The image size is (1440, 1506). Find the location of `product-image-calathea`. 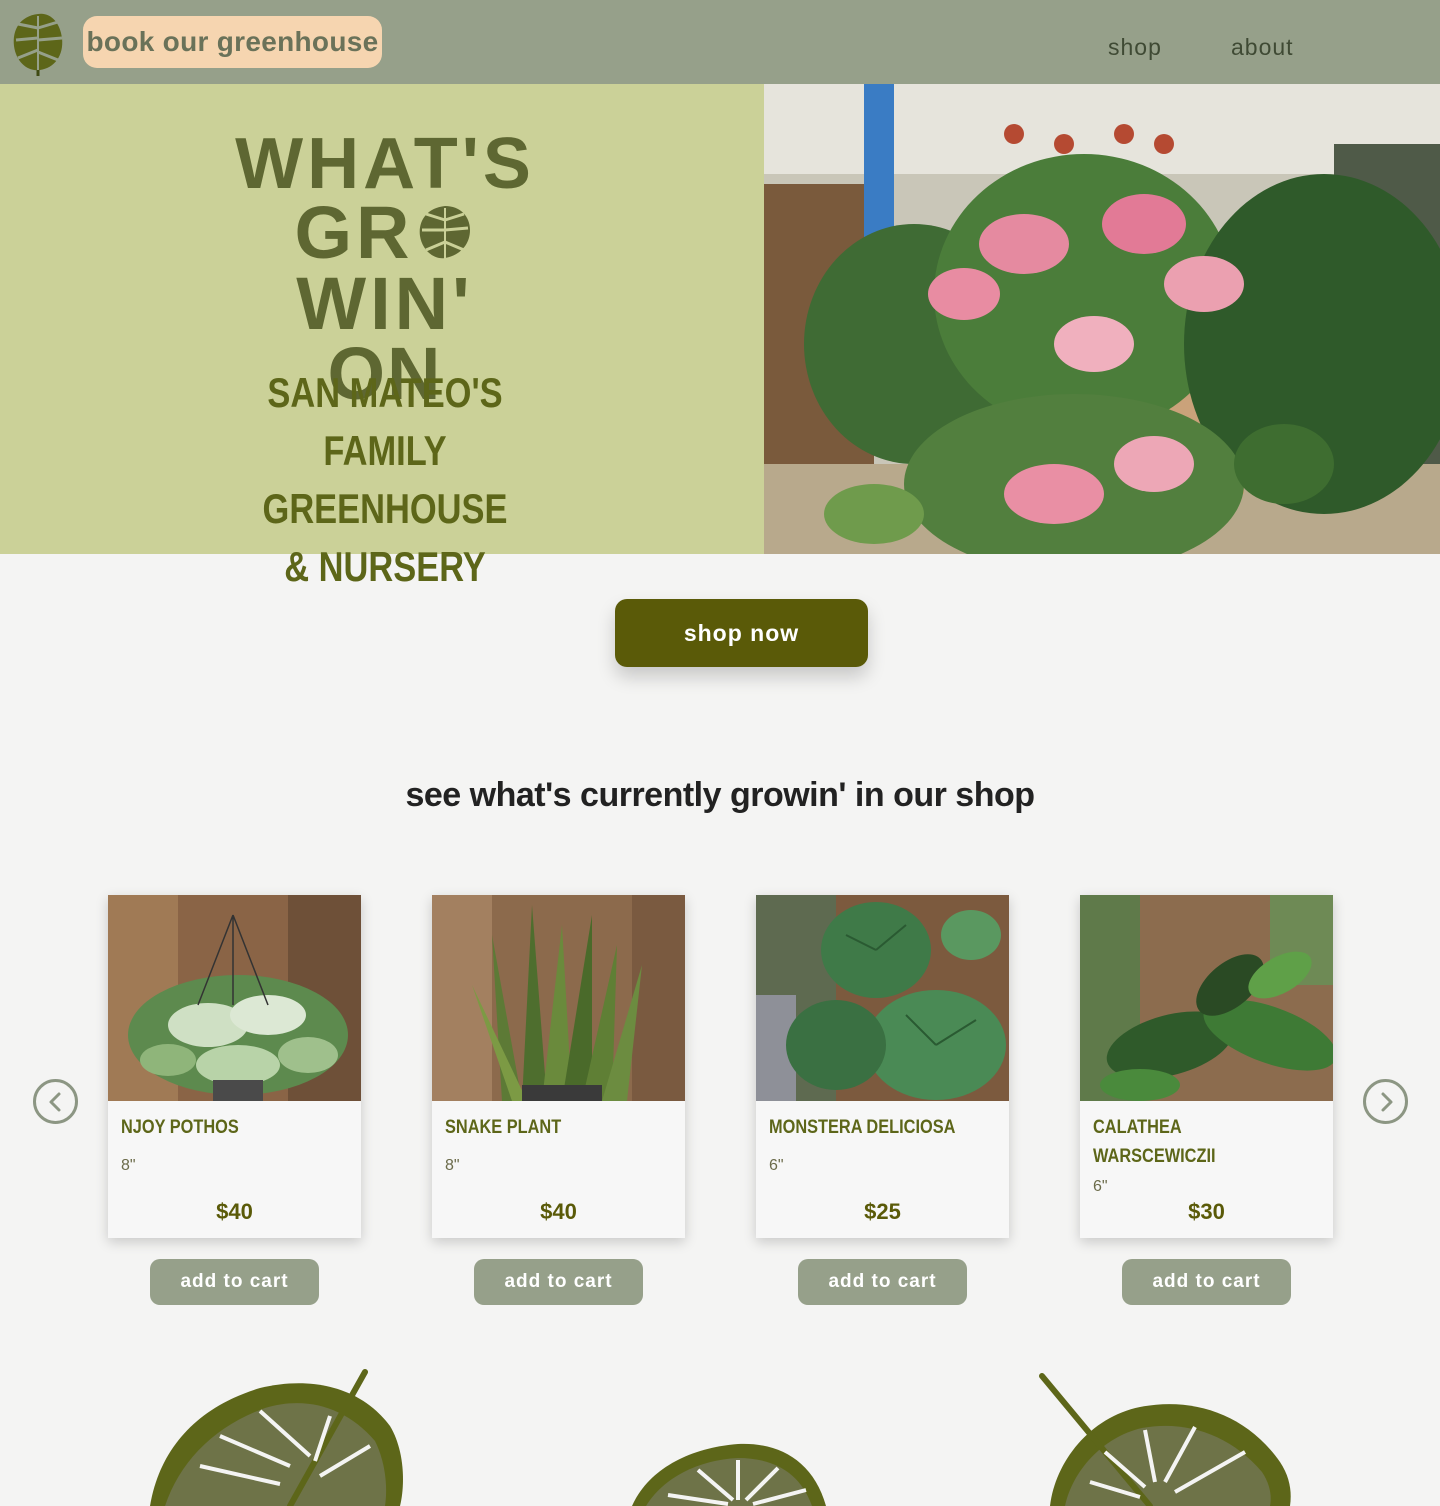

product-image-calathea is located at coordinates (1206, 998).